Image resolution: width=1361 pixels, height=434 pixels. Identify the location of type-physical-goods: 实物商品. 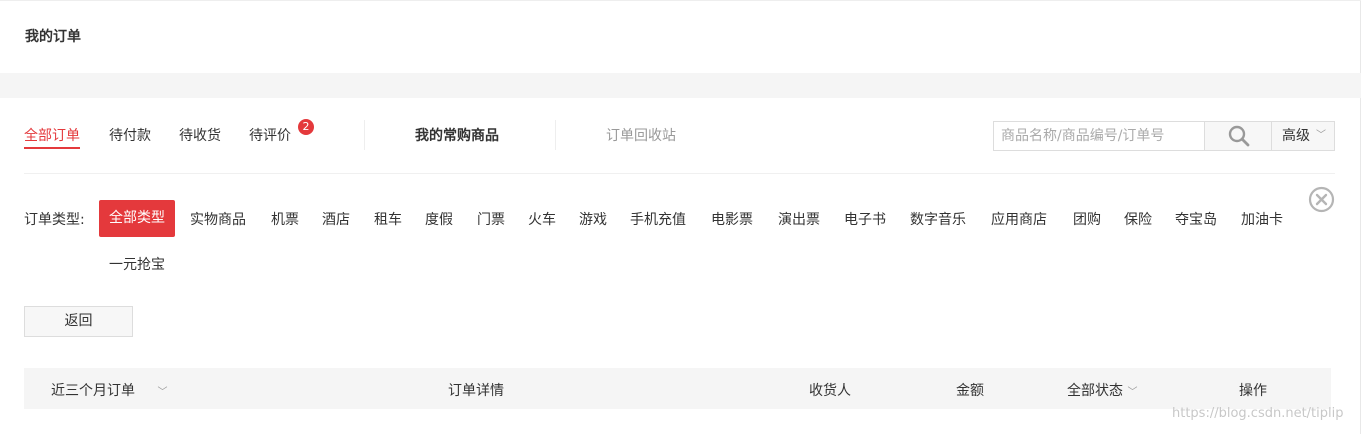
(218, 219).